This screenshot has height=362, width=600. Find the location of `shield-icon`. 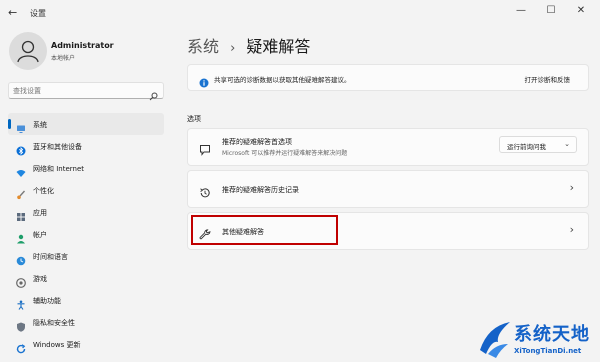

shield-icon is located at coordinates (21, 324).